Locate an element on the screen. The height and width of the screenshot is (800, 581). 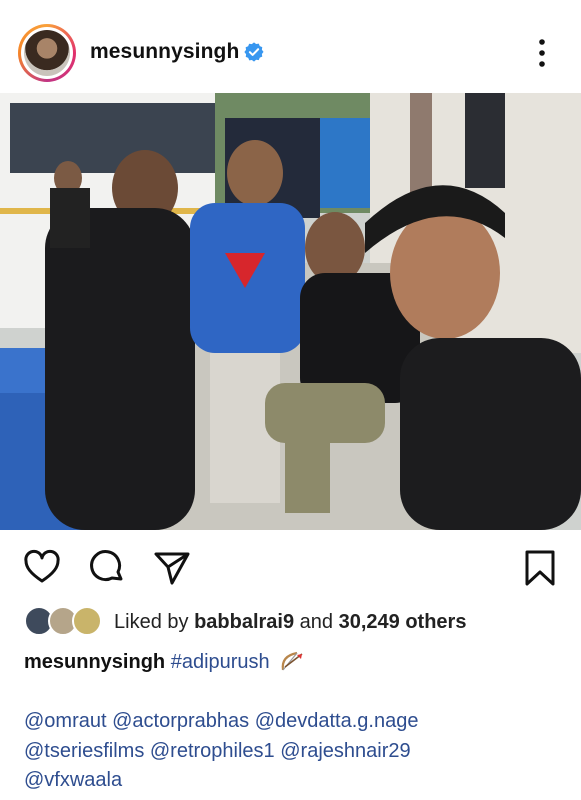
send-icon is located at coordinates (172, 568).